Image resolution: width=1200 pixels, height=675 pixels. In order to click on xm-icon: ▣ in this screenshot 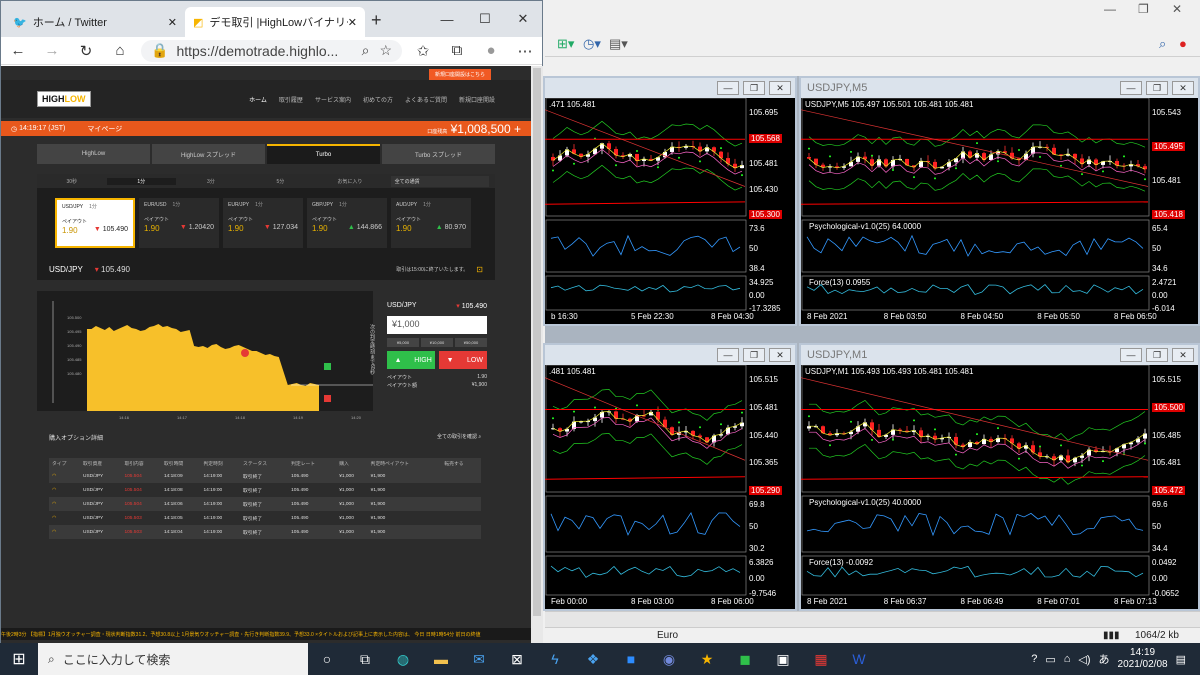, I will do `click(783, 659)`.